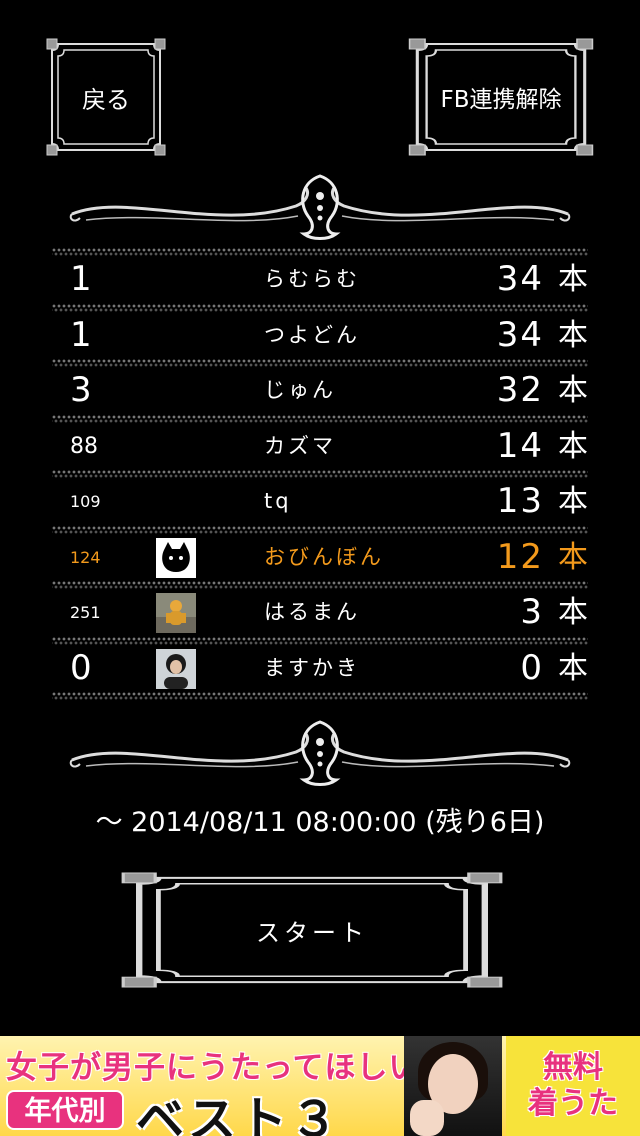  Describe the element at coordinates (320, 754) in the screenshot. I see `ornament-bottom` at that location.